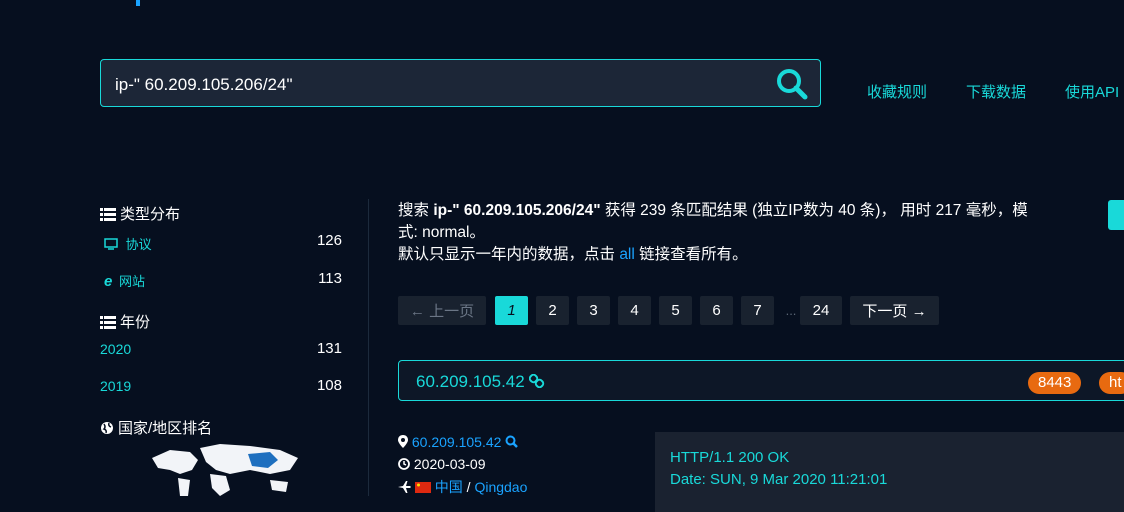 This screenshot has height=512, width=1124. What do you see at coordinates (1055, 383) in the screenshot?
I see `port-badge-8443: 8443` at bounding box center [1055, 383].